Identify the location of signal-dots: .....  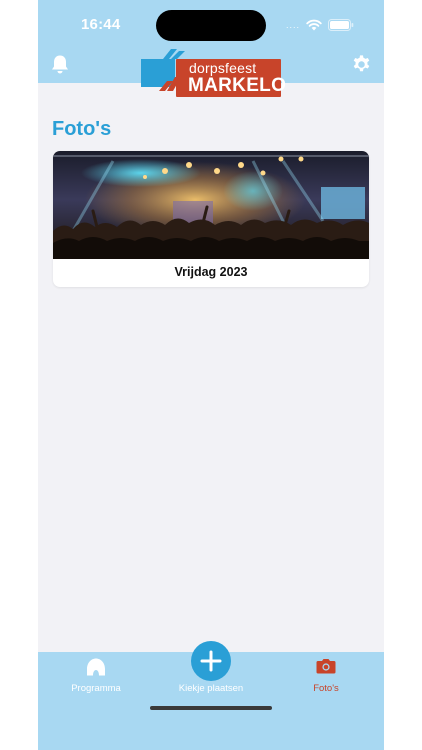
(292, 25).